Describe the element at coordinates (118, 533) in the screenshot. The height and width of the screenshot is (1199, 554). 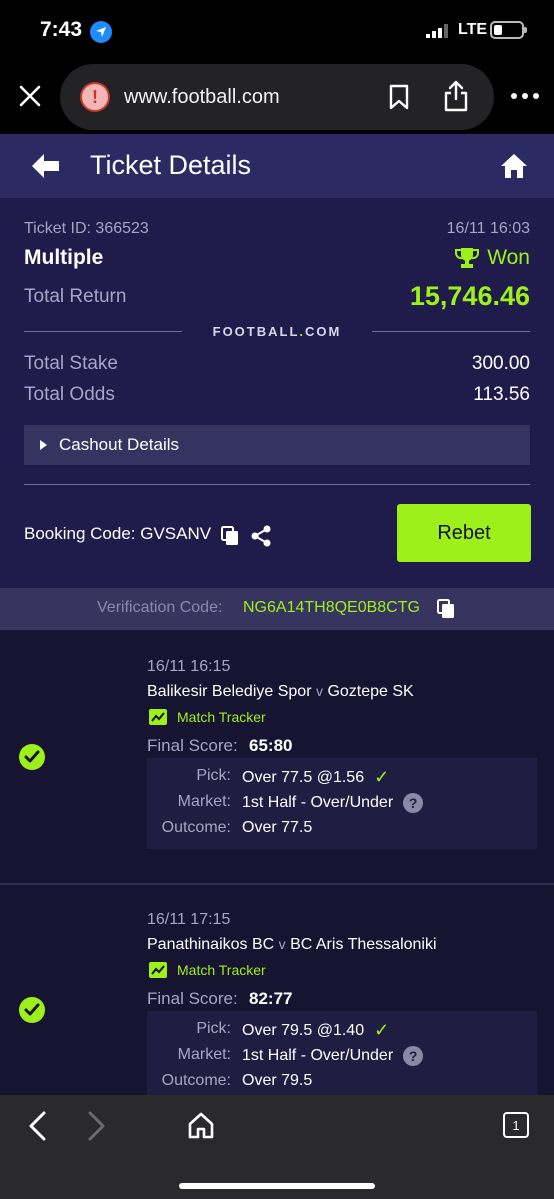
I see `booking-code: Booking Code: GVSANV` at that location.